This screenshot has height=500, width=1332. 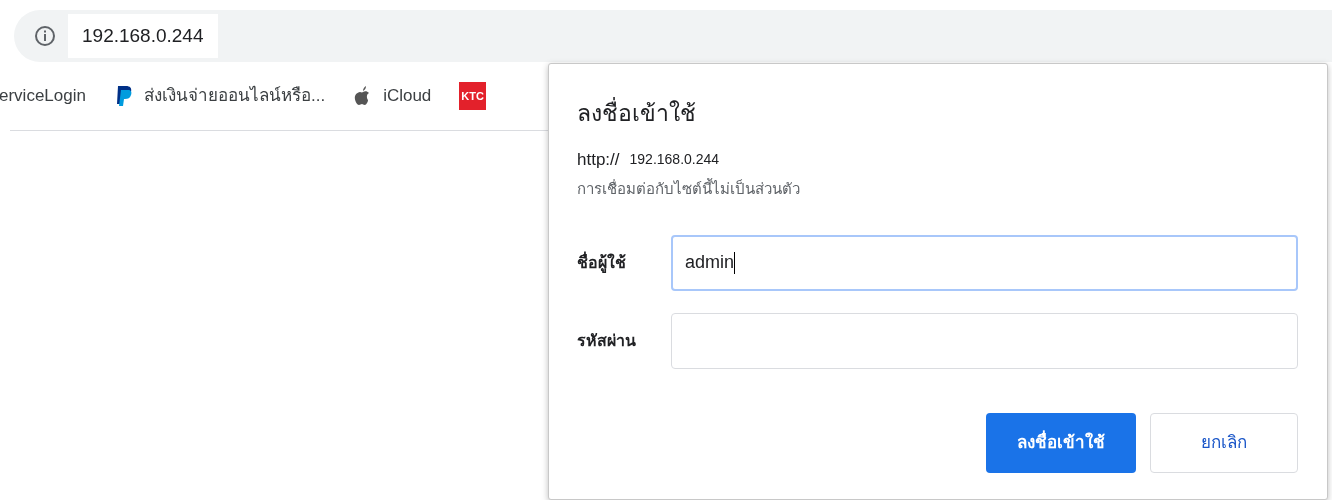 What do you see at coordinates (472, 96) in the screenshot?
I see `bookmark-label: KTC` at bounding box center [472, 96].